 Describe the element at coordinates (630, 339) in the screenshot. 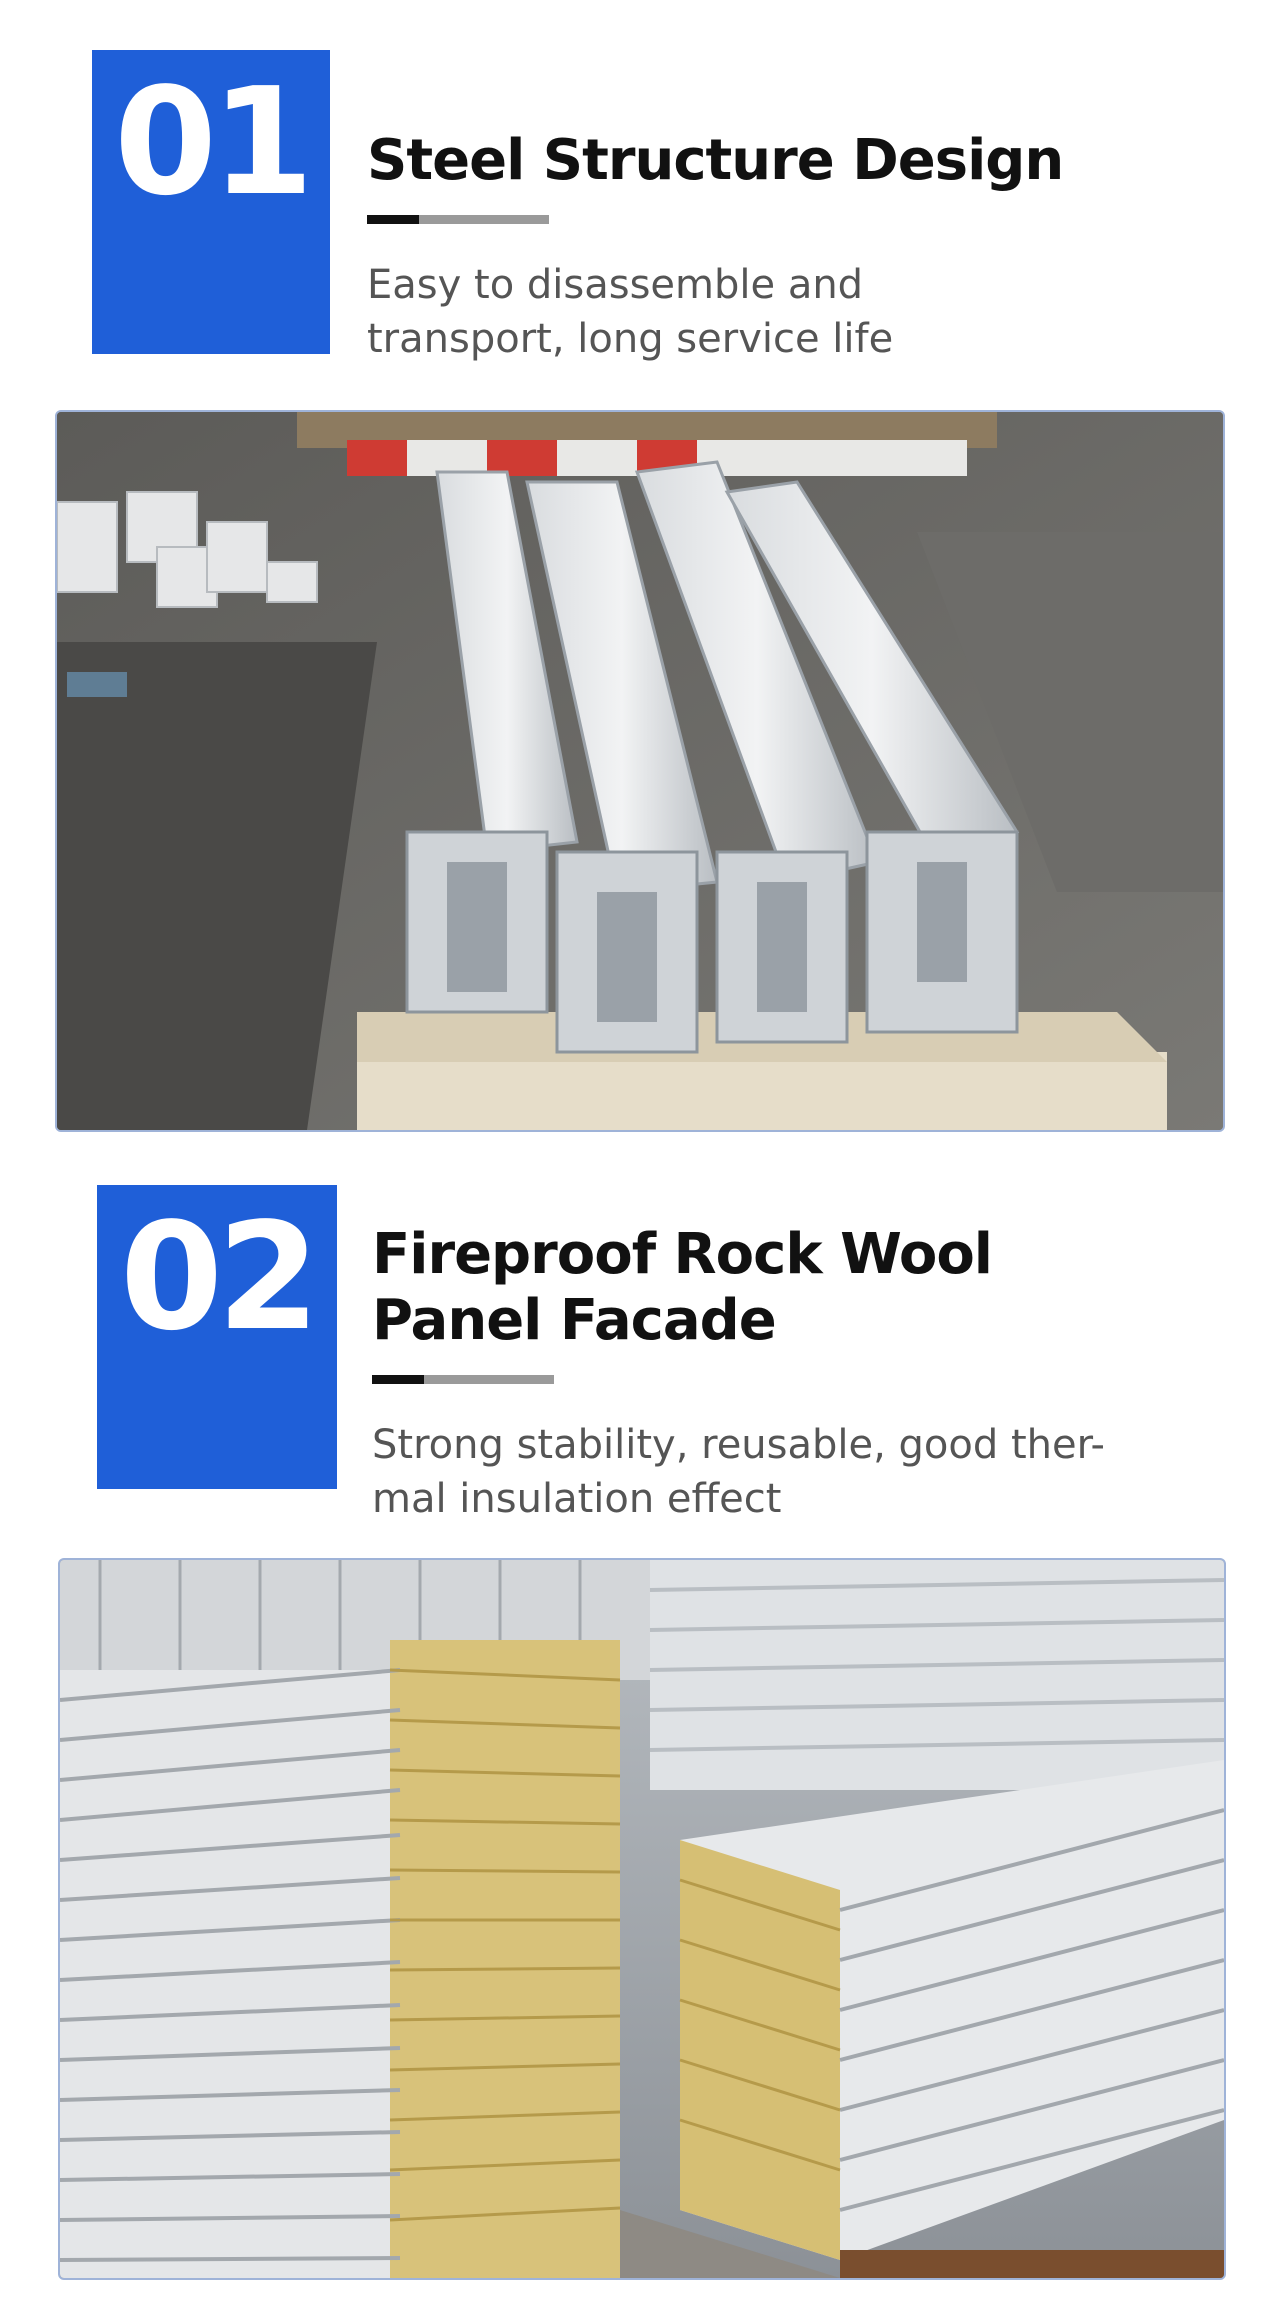

I see `description-line: transport, long service life` at that location.